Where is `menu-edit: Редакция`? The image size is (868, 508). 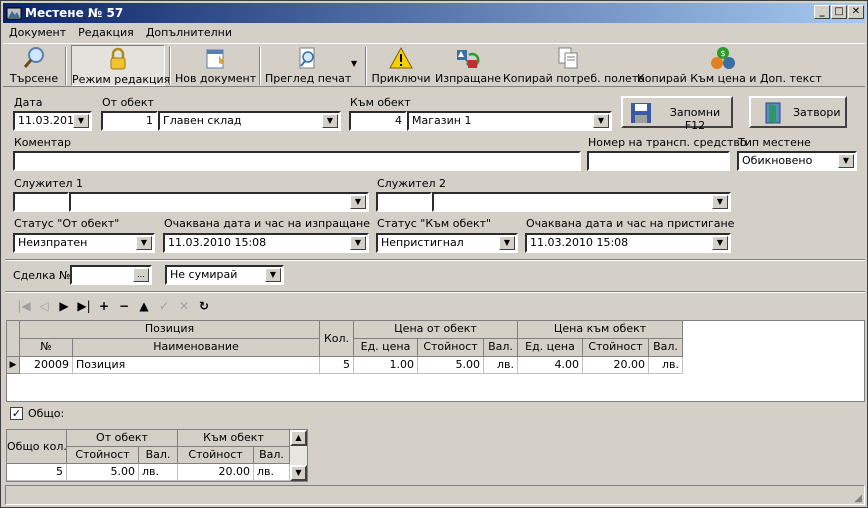
menu-edit: Редакция is located at coordinates (106, 32).